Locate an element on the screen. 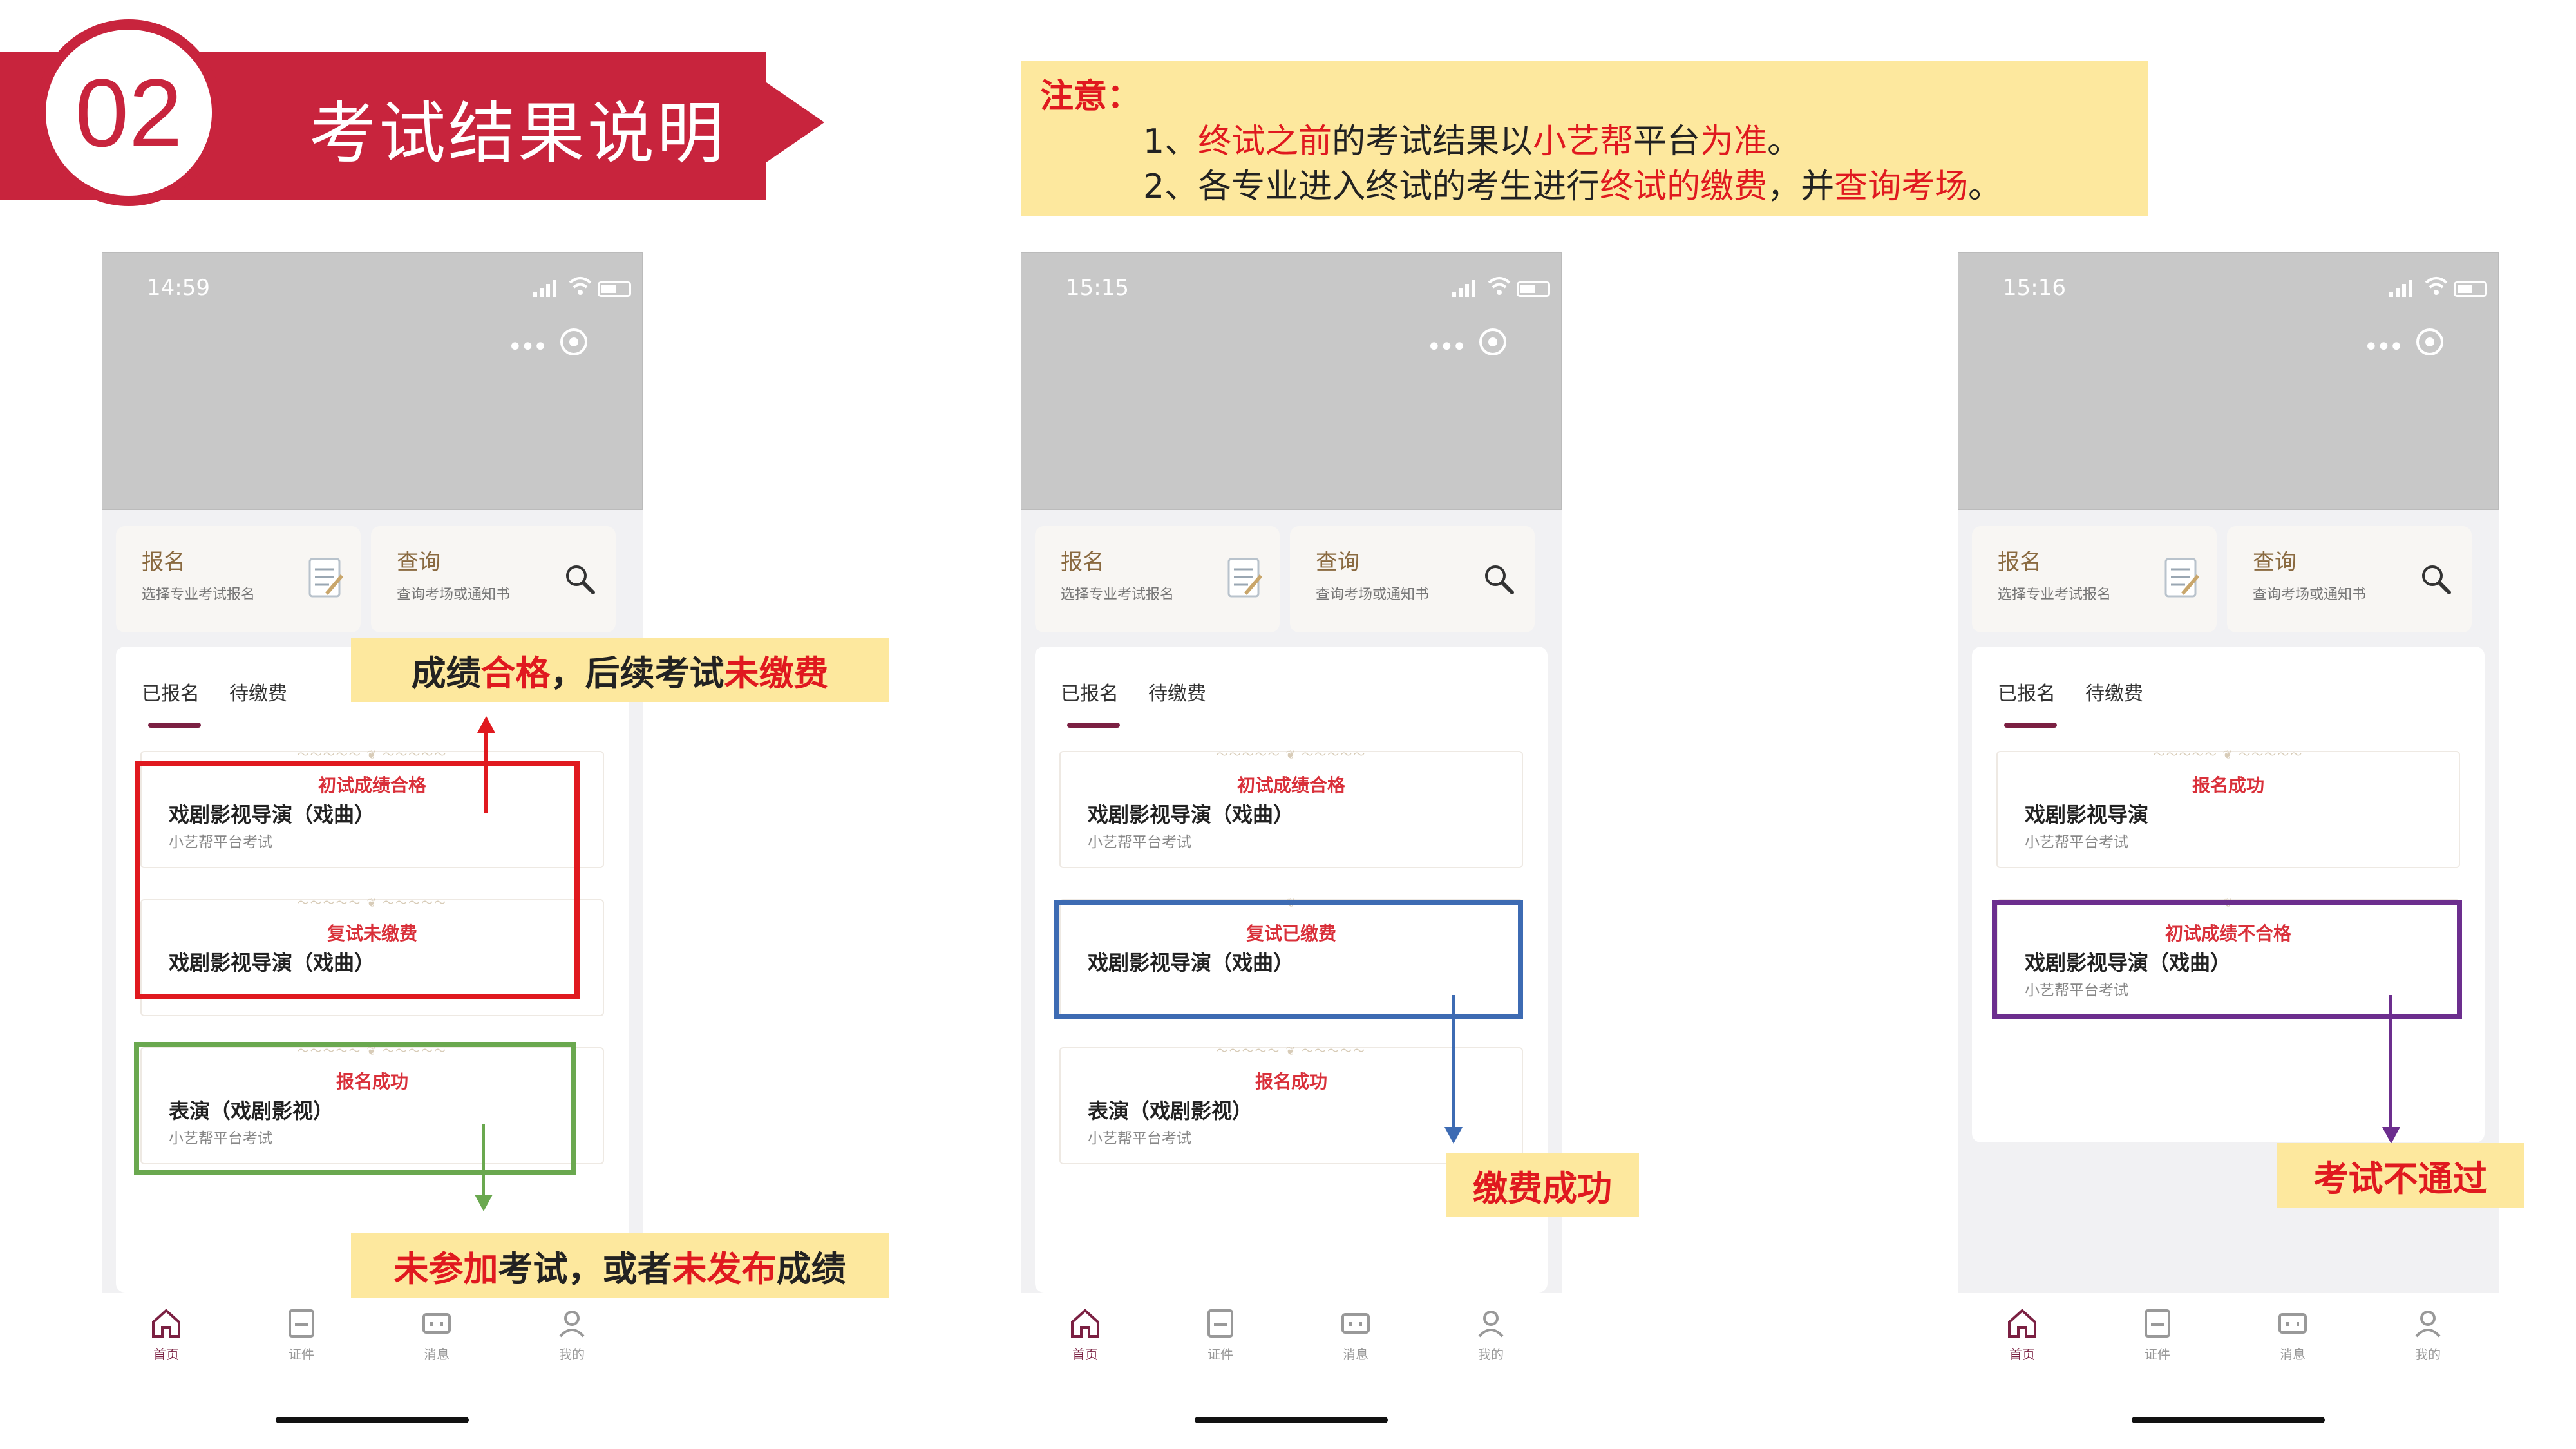 This screenshot has height=1449, width=2576. entry-name: 戏剧影视导演（戏曲） is located at coordinates (1191, 814).